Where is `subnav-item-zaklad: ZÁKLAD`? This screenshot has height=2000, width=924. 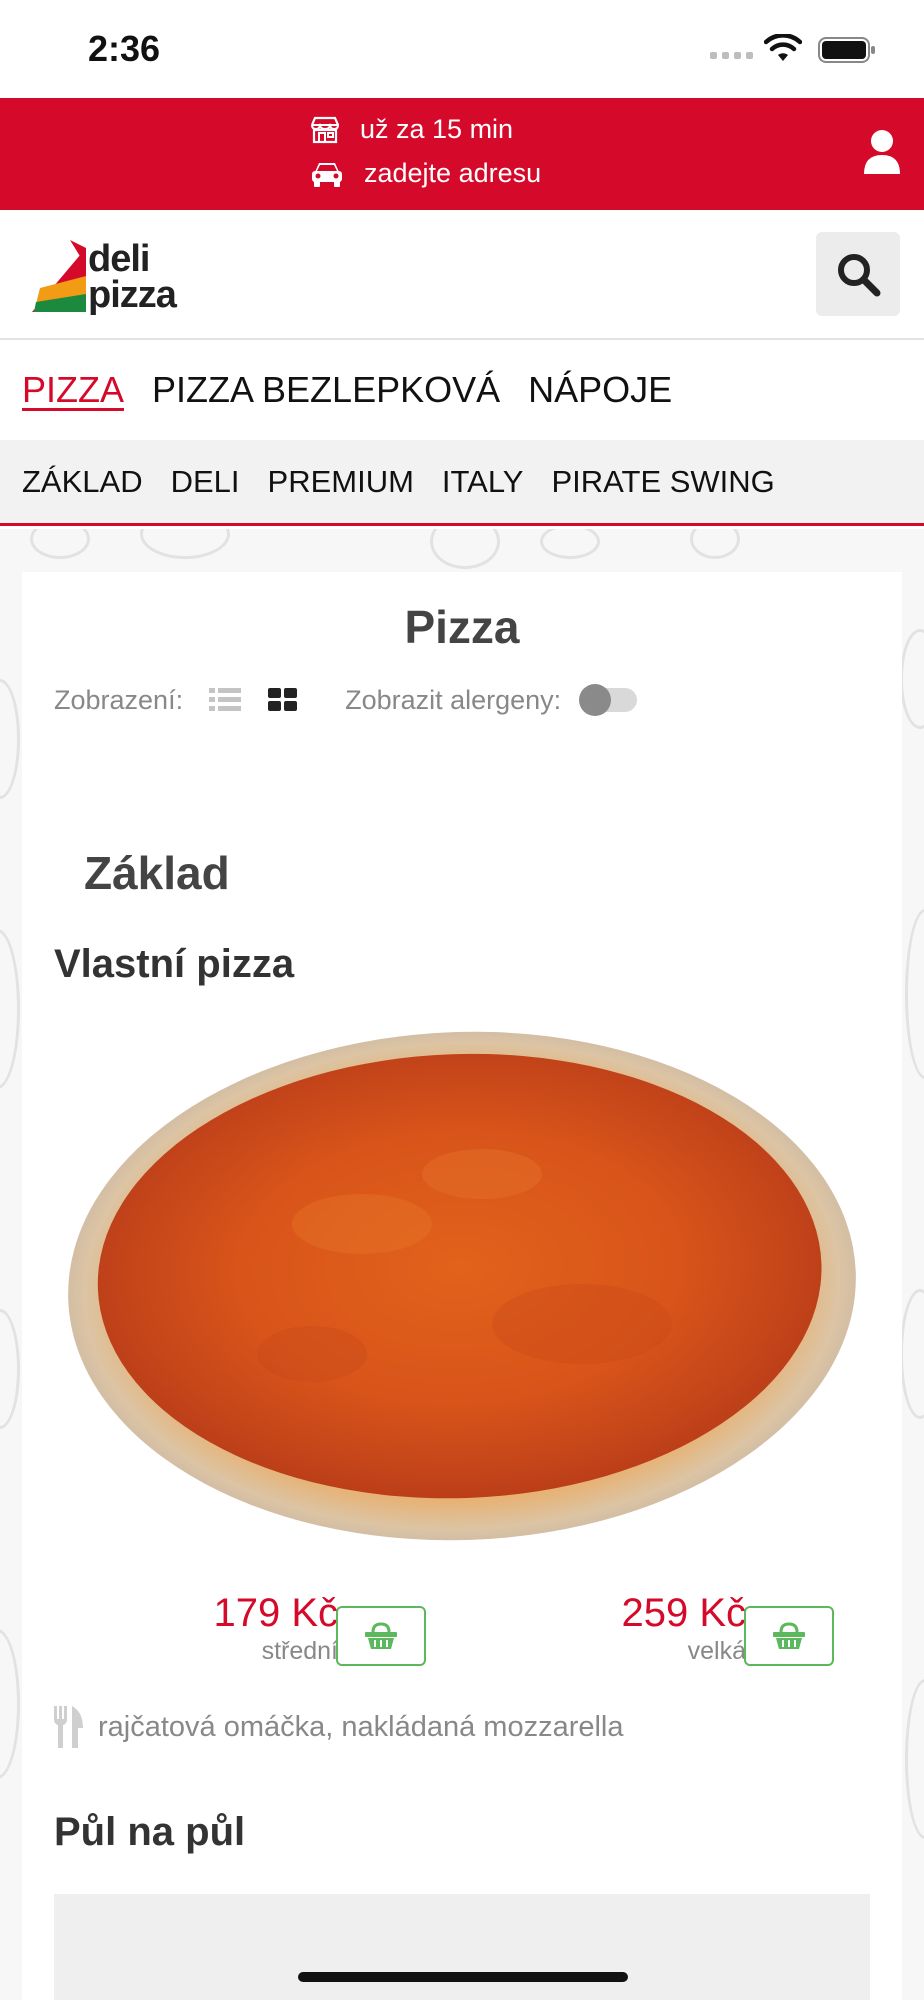
subnav-item-zaklad: ZÁKLAD is located at coordinates (82, 482).